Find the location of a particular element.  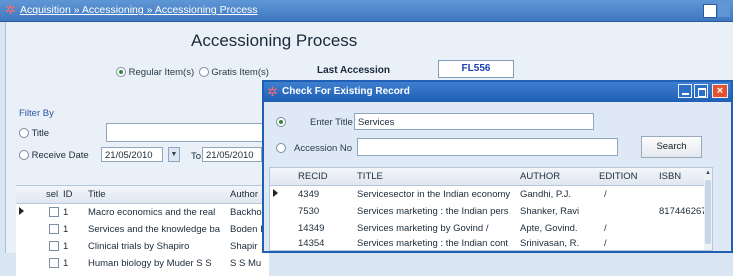

dialog-maximize-button is located at coordinates (701, 91).